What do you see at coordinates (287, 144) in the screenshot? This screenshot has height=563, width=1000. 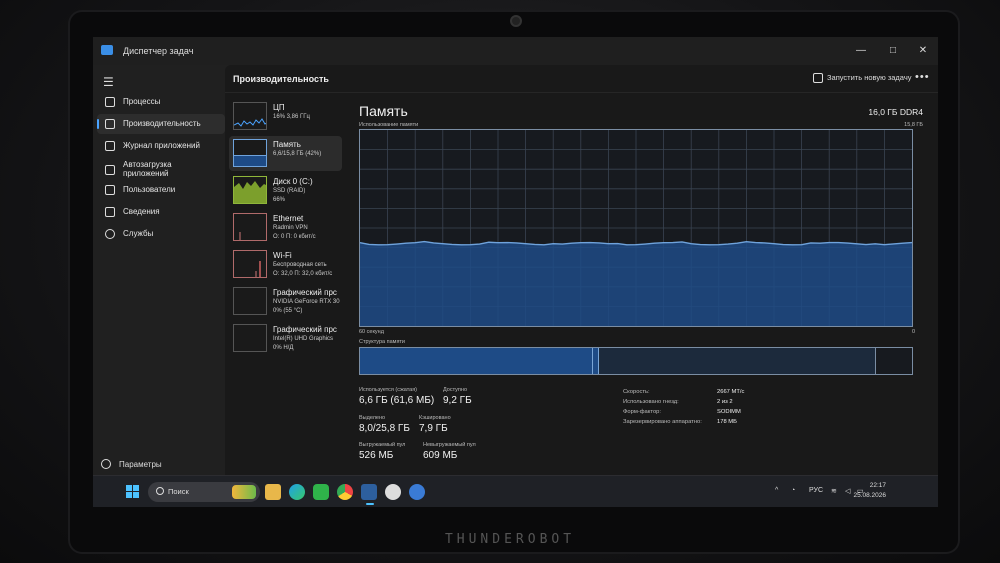 I see `tile-name: Память` at bounding box center [287, 144].